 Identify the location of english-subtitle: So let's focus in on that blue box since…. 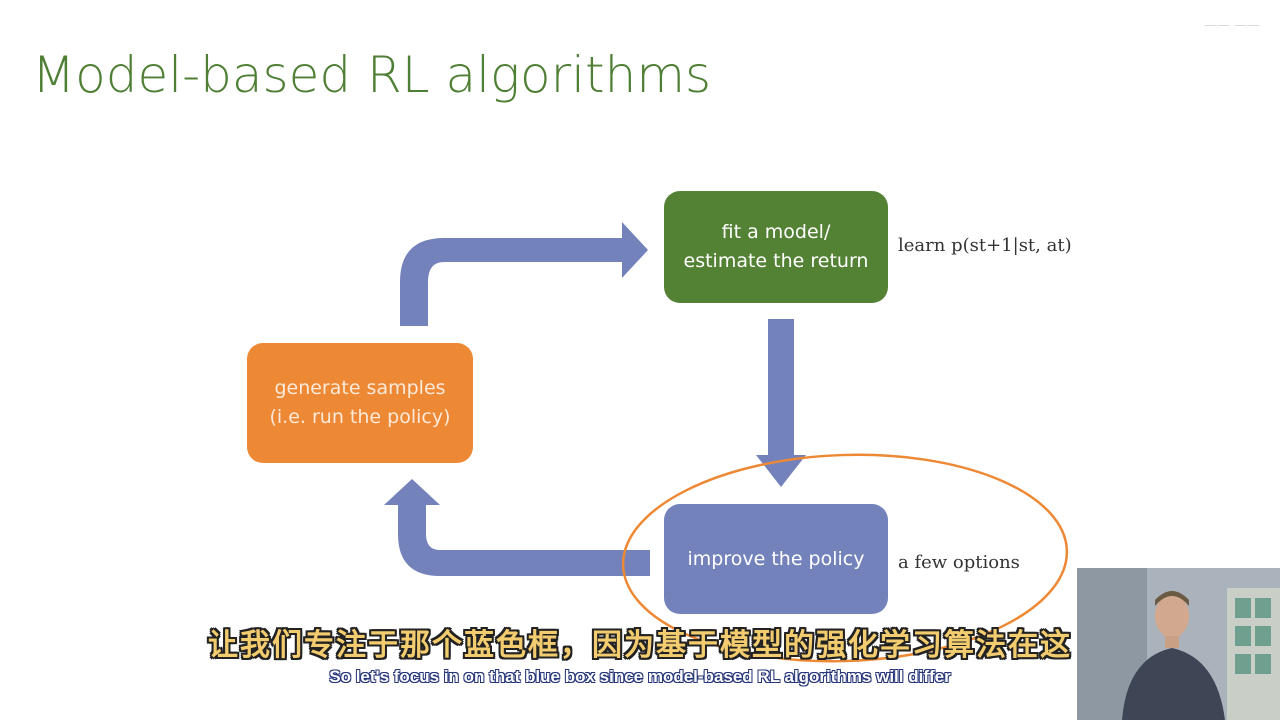
(640, 676).